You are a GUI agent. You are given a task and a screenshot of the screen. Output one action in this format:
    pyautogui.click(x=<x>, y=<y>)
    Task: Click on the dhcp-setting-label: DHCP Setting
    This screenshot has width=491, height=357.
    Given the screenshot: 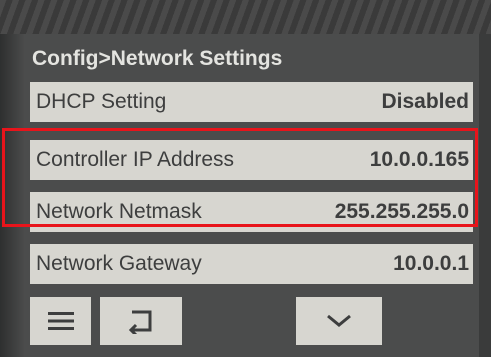 What is the action you would take?
    pyautogui.click(x=101, y=101)
    